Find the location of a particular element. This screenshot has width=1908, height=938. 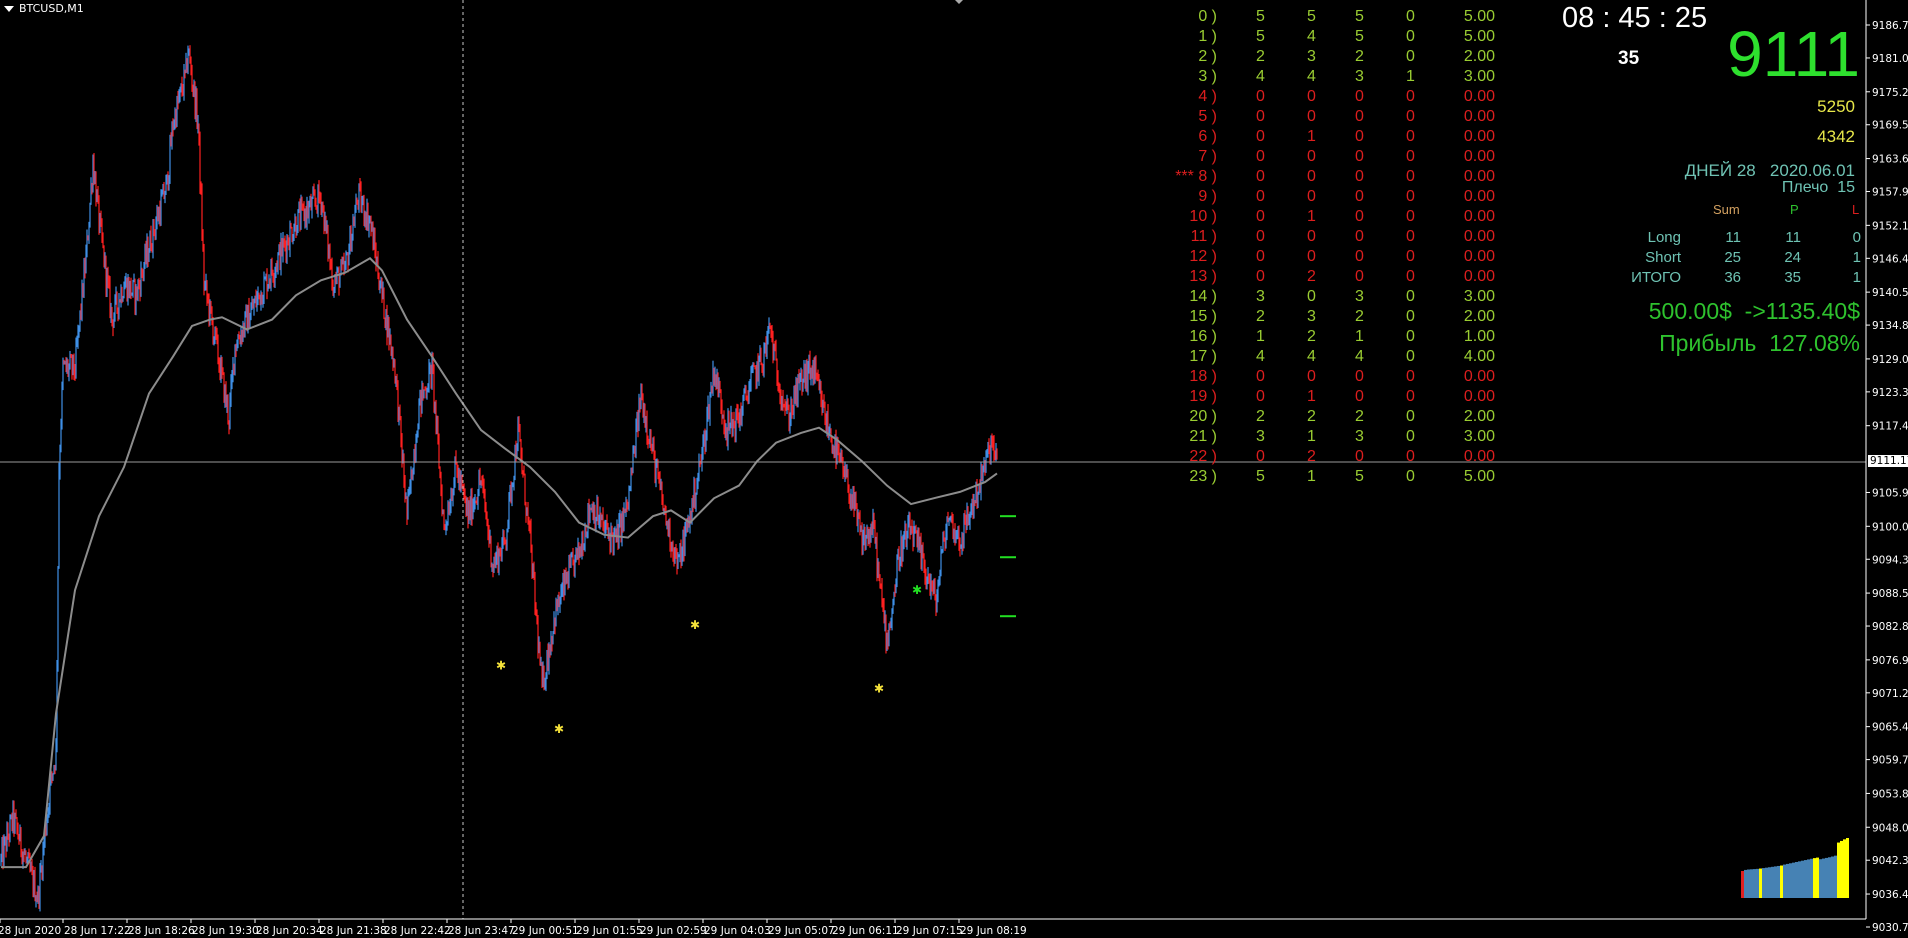

hour-cell-val: 2.00 is located at coordinates (1479, 316).